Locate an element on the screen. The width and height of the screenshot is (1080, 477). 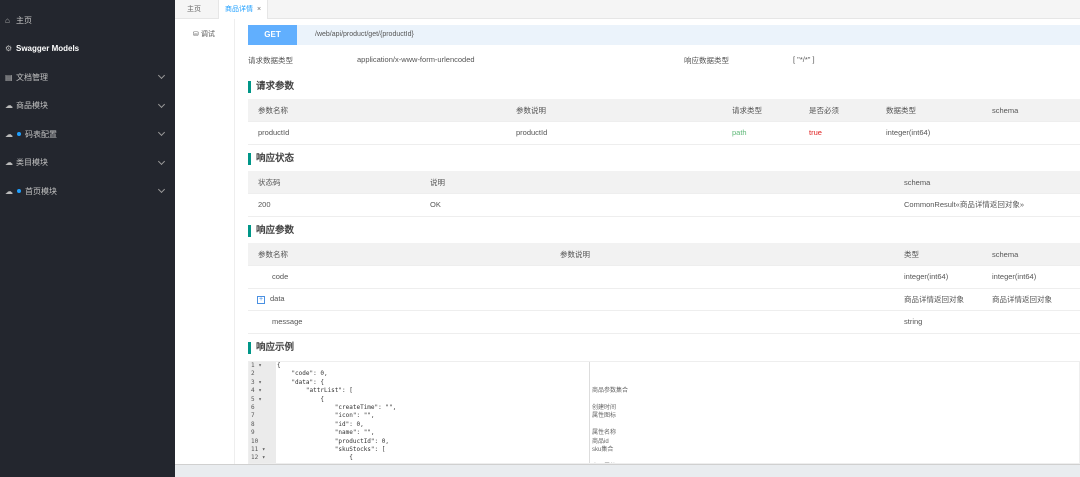
request-type-label: 请求数据类型 is located at coordinates (270, 60).